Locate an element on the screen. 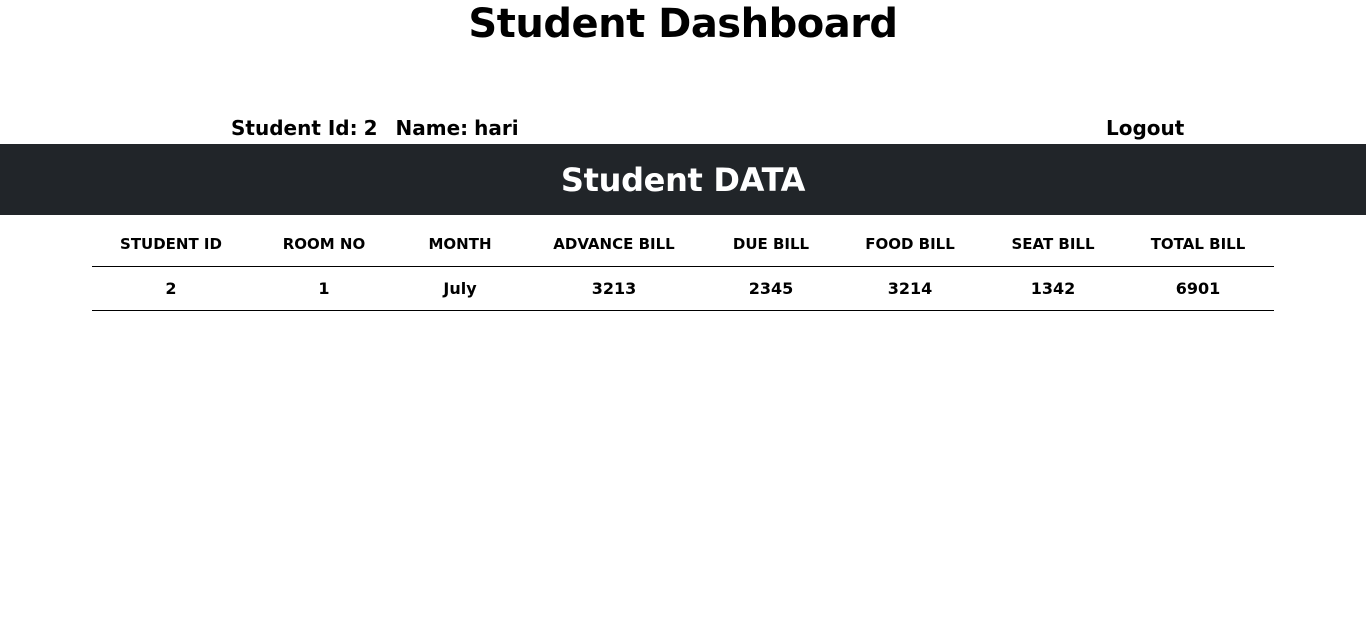 This screenshot has height=641, width=1366. student-name-label: Name: is located at coordinates (432, 128).